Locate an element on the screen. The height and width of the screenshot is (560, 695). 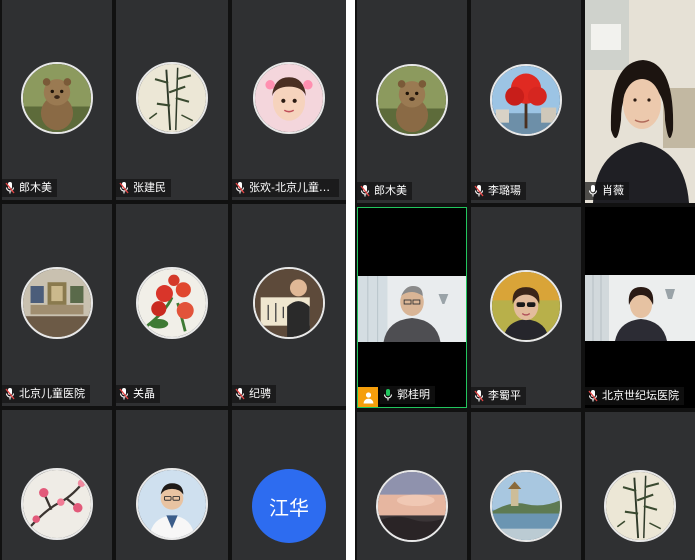
speaking-mic-icon is located at coordinates (388, 395).